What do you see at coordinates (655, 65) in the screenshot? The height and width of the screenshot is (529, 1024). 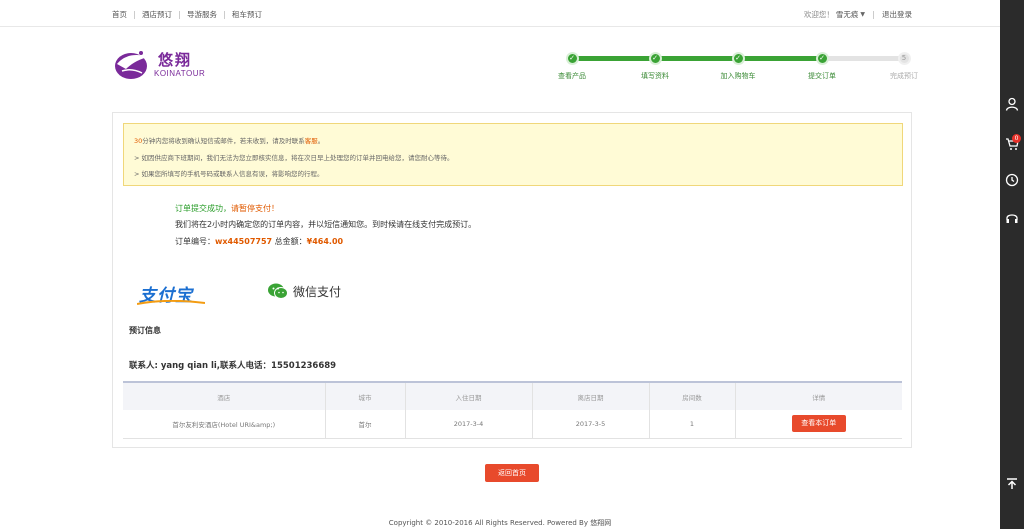 I see `step-fill-info: ✓ 填写资料` at bounding box center [655, 65].